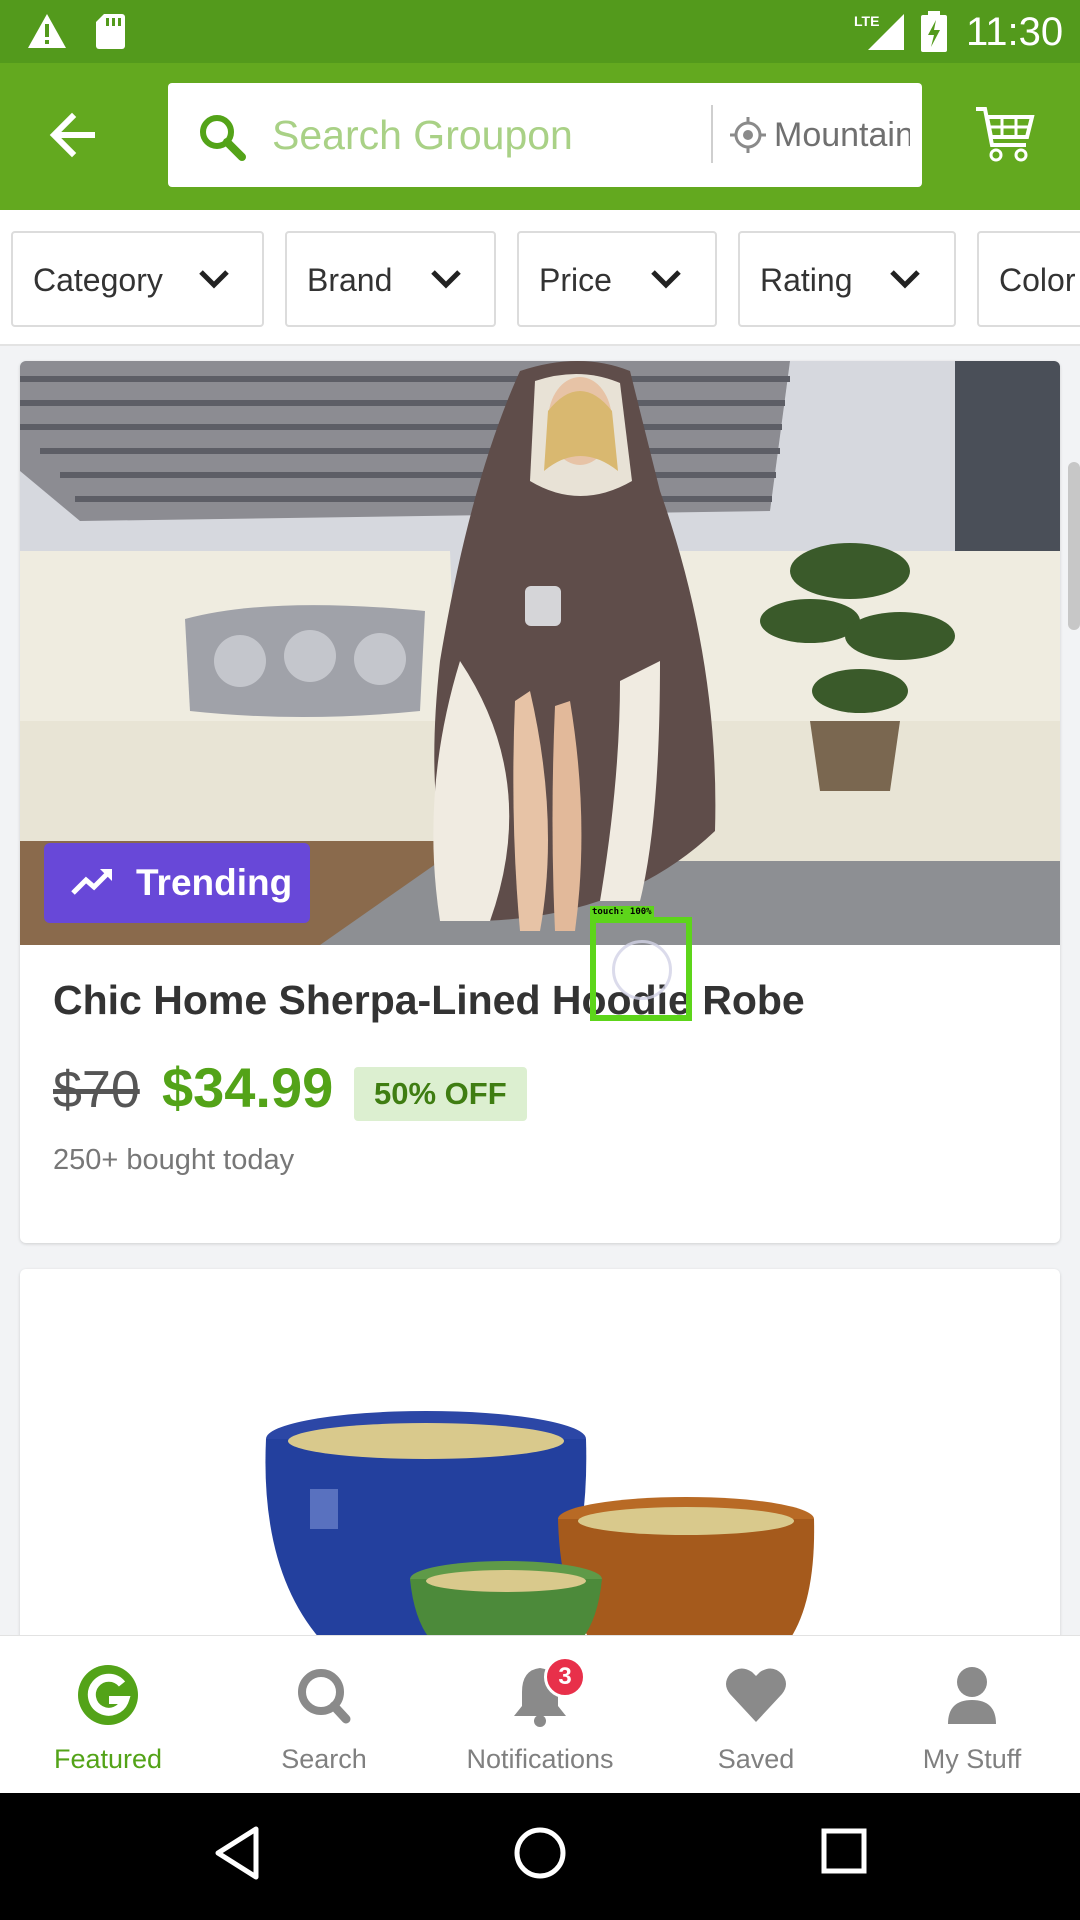 This screenshot has width=1080, height=1920. What do you see at coordinates (214, 882) in the screenshot?
I see `trending-label: Trending` at bounding box center [214, 882].